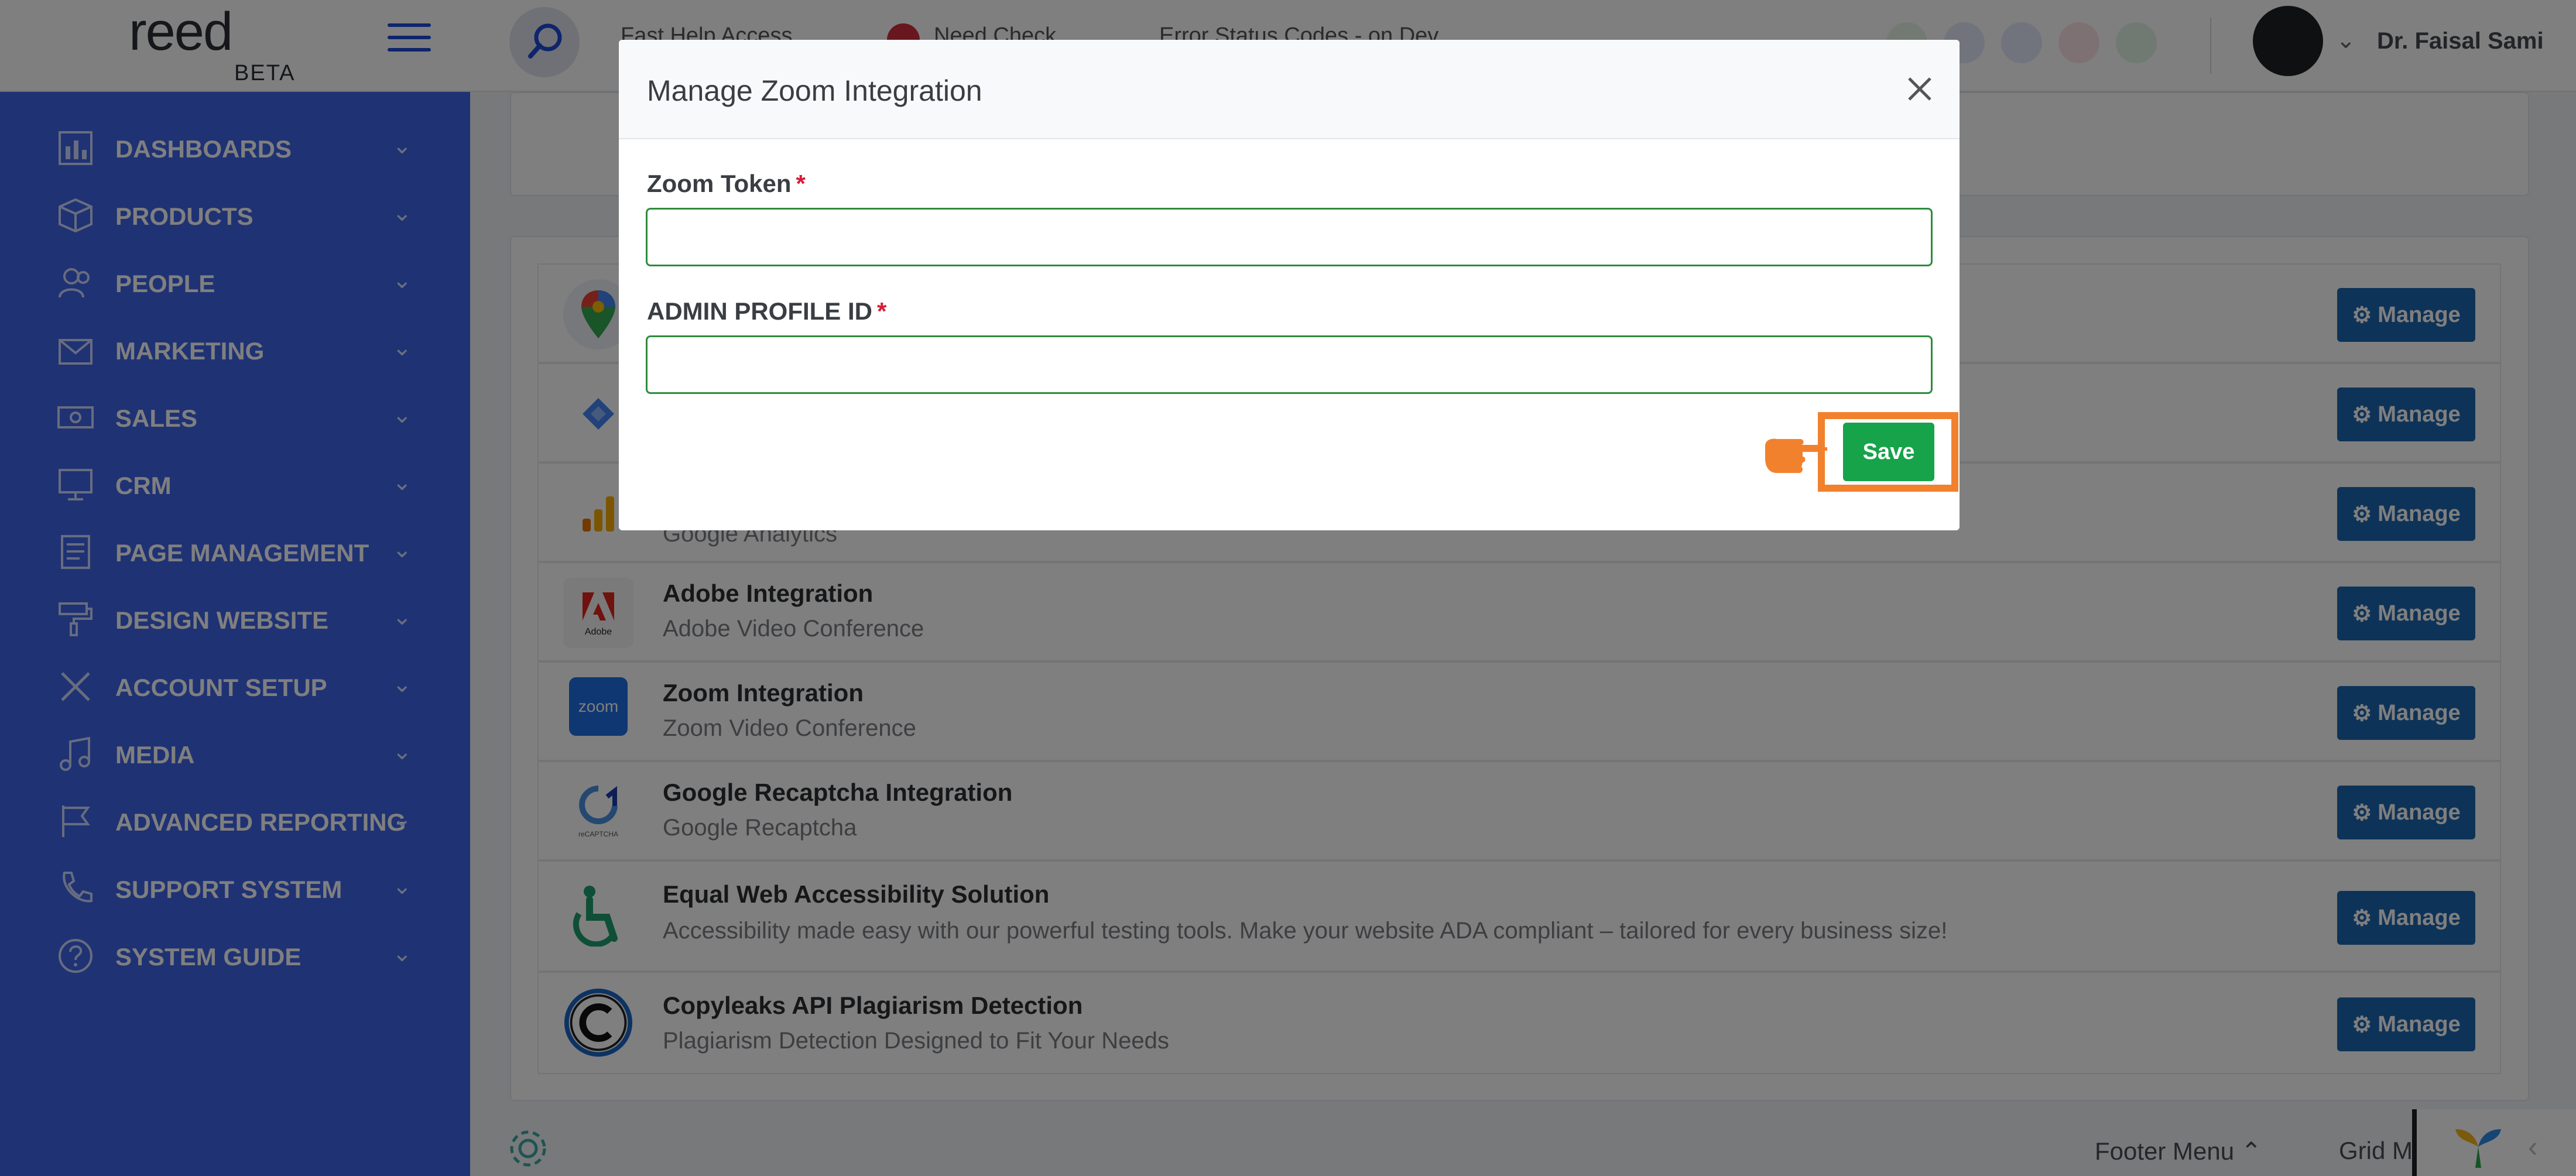 This screenshot has height=1176, width=2576. I want to click on admin-profile-id-input, so click(1289, 364).